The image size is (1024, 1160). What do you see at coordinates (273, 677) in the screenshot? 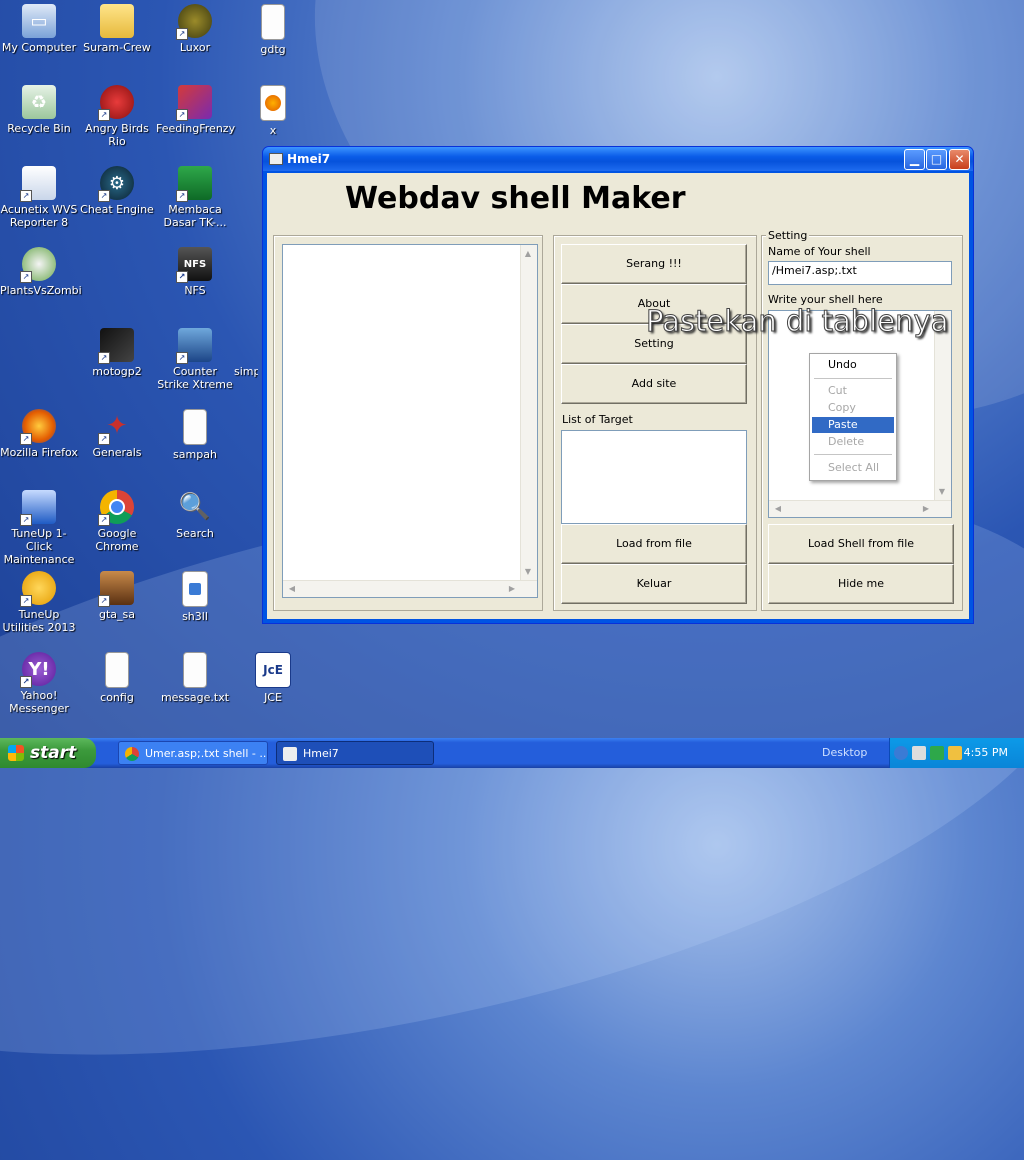
I see `desktop-icon-jce: JcE JCE` at bounding box center [273, 677].